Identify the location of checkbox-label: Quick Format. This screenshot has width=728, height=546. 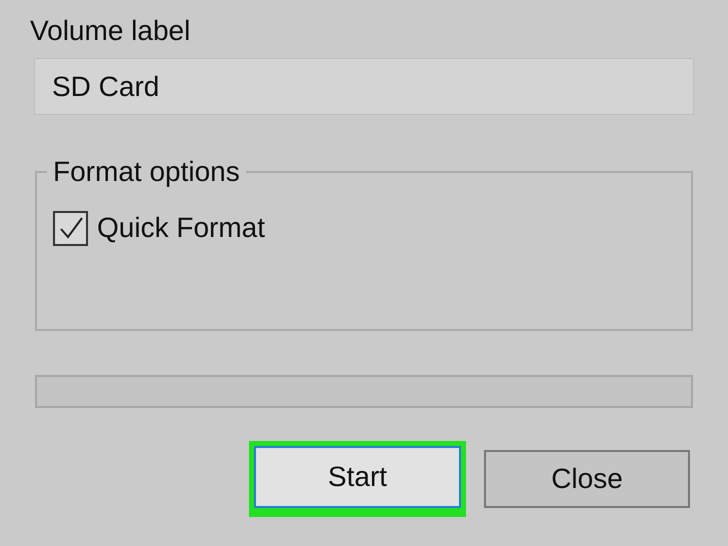
(181, 228).